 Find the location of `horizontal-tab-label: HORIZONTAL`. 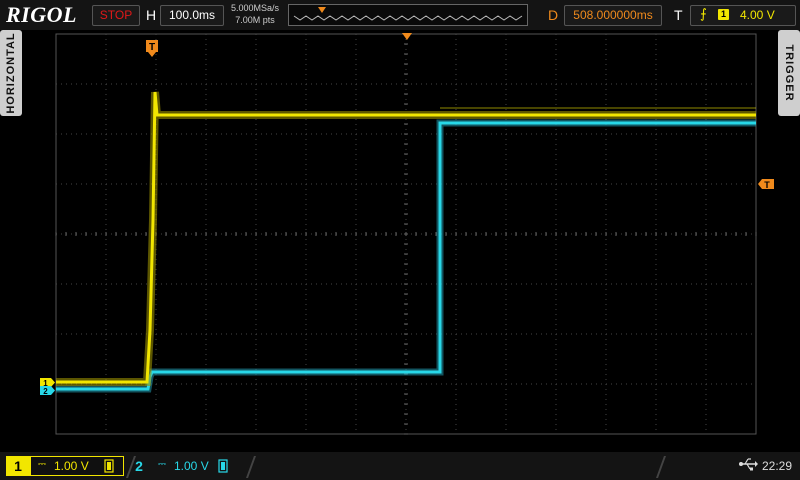

horizontal-tab-label: HORIZONTAL is located at coordinates (11, 73).